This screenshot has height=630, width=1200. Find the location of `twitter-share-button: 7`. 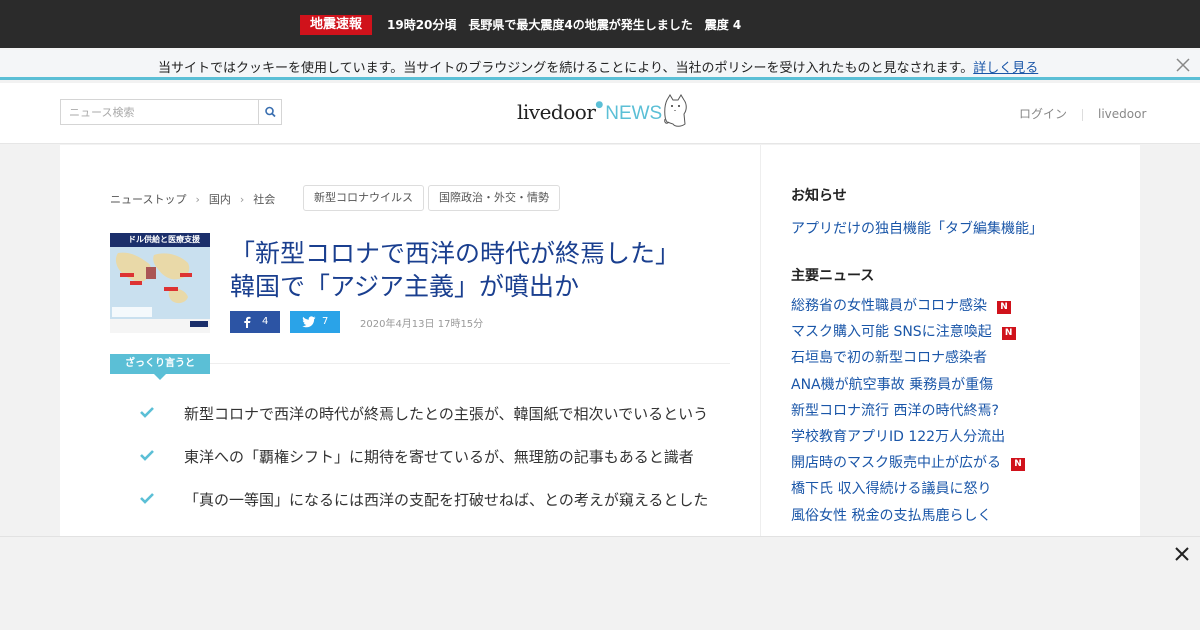

twitter-share-button: 7 is located at coordinates (315, 322).